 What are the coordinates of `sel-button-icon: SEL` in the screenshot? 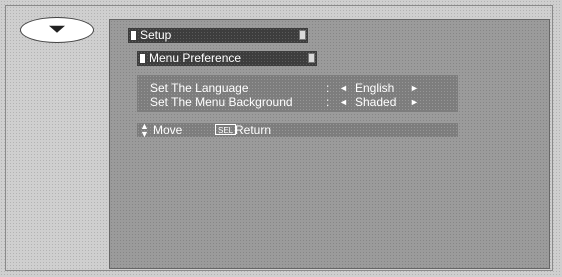 It's located at (226, 129).